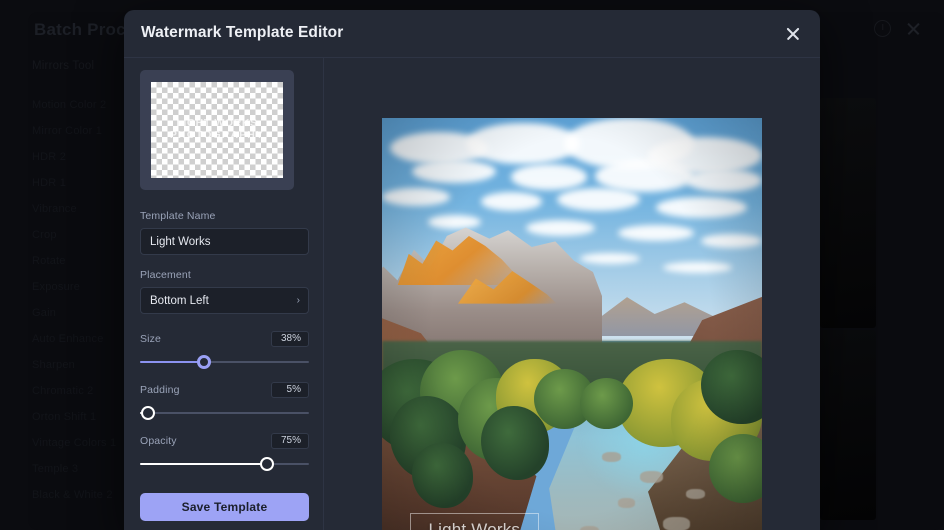  I want to click on padding-slider, so click(224, 413).